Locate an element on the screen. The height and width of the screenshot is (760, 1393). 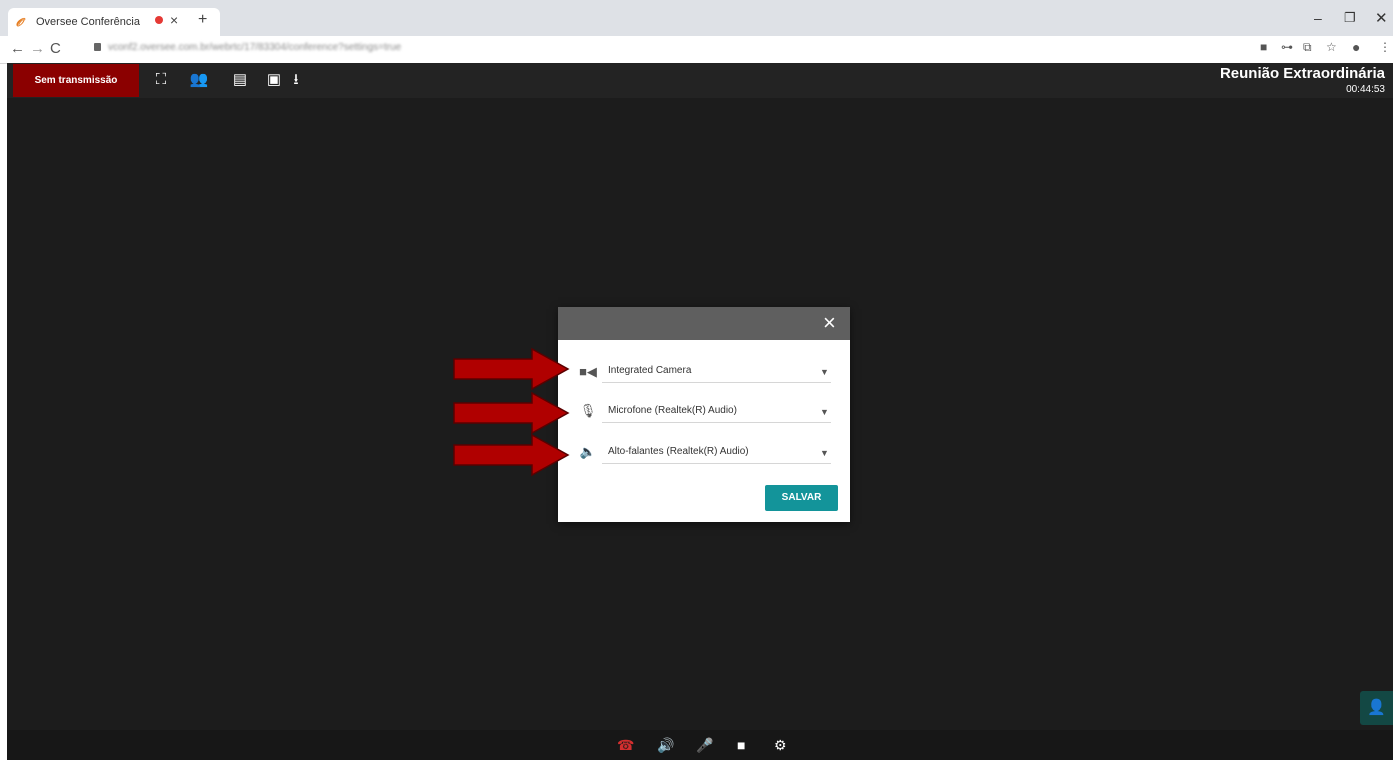
dialog-close-icon: × is located at coordinates (829, 323).